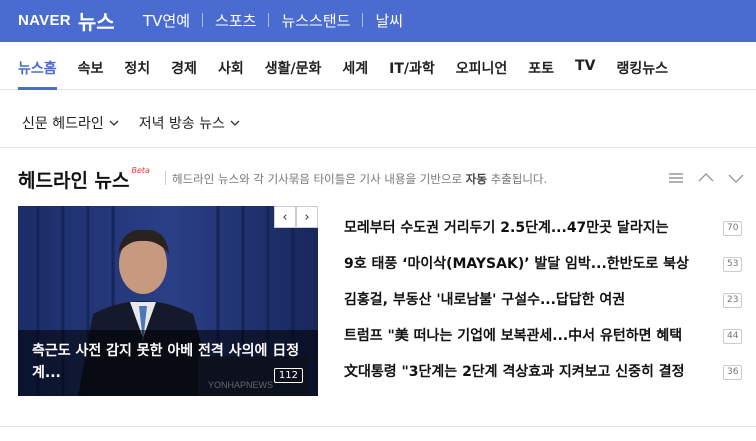 The height and width of the screenshot is (441, 756). I want to click on naver-news-logo: NAVER 뉴스, so click(66, 21).